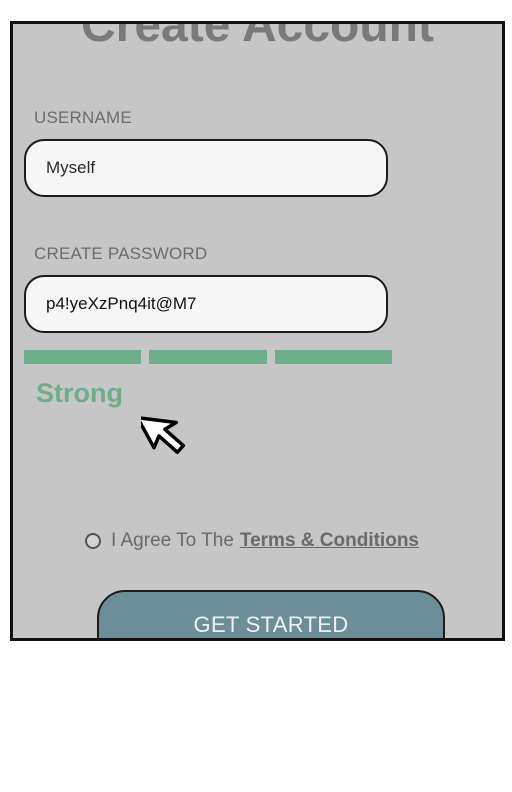 This screenshot has height=792, width=512. I want to click on strength-label: Strong, so click(79, 393).